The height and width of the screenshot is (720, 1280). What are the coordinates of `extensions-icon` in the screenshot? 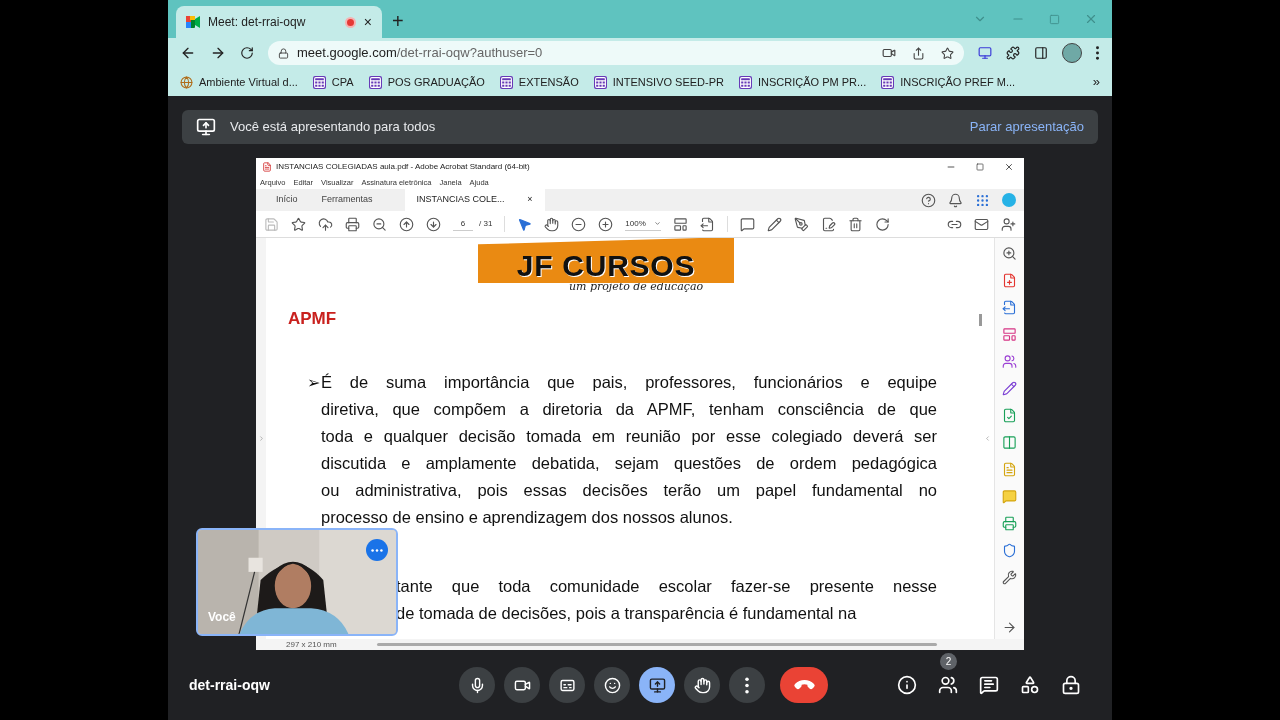 It's located at (1013, 53).